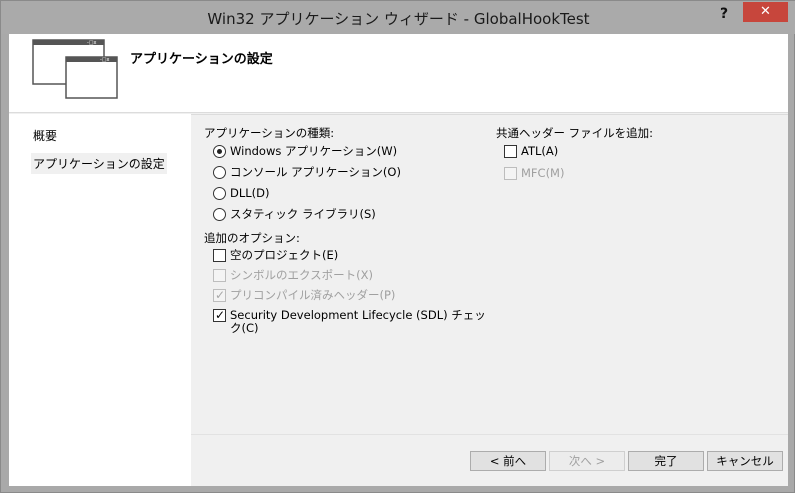 The image size is (795, 493). What do you see at coordinates (303, 214) in the screenshot?
I see `radio-label: スタティック ライブラリ(S)` at bounding box center [303, 214].